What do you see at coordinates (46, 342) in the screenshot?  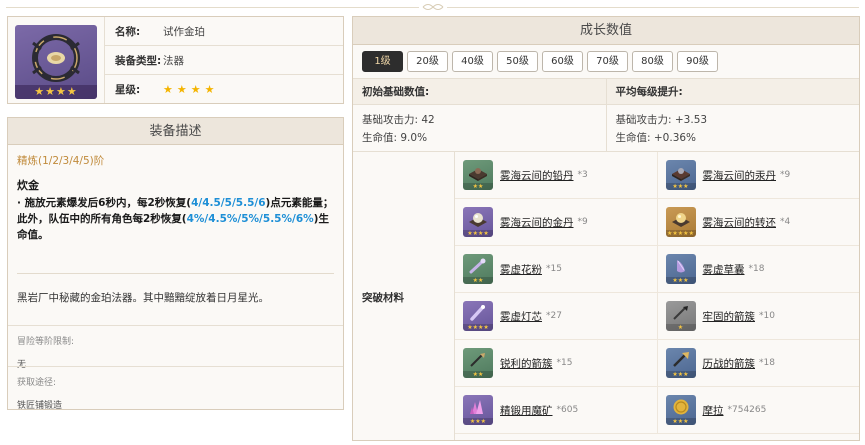 I see `ascension-limit-label: 冒险等阶限制:` at bounding box center [46, 342].